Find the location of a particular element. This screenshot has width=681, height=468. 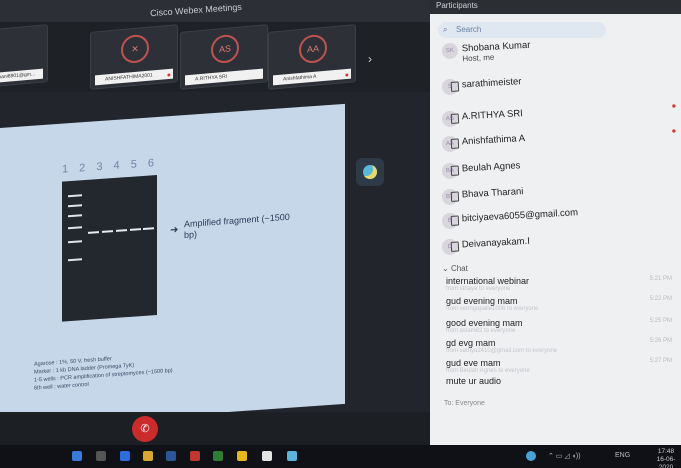

system-tray: ⌃ ▭ ◿ ◖)) is located at coordinates (564, 456).